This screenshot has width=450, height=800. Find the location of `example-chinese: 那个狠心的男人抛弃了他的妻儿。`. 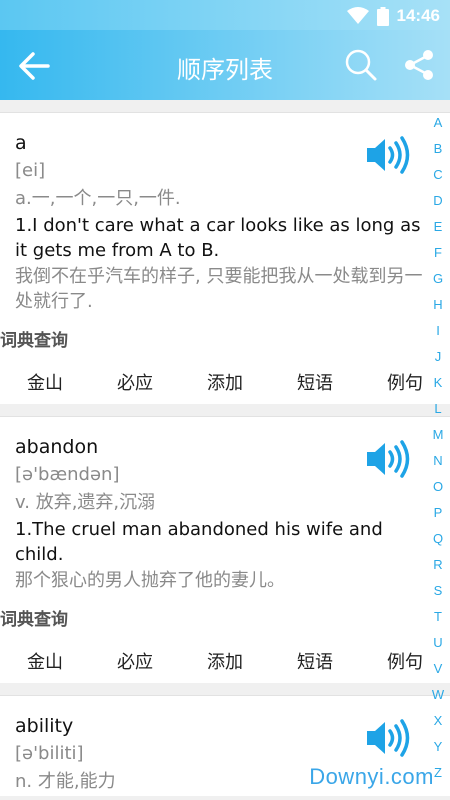

example-chinese: 那个狠心的男人抛弃了他的妻儿。 is located at coordinates (150, 580).